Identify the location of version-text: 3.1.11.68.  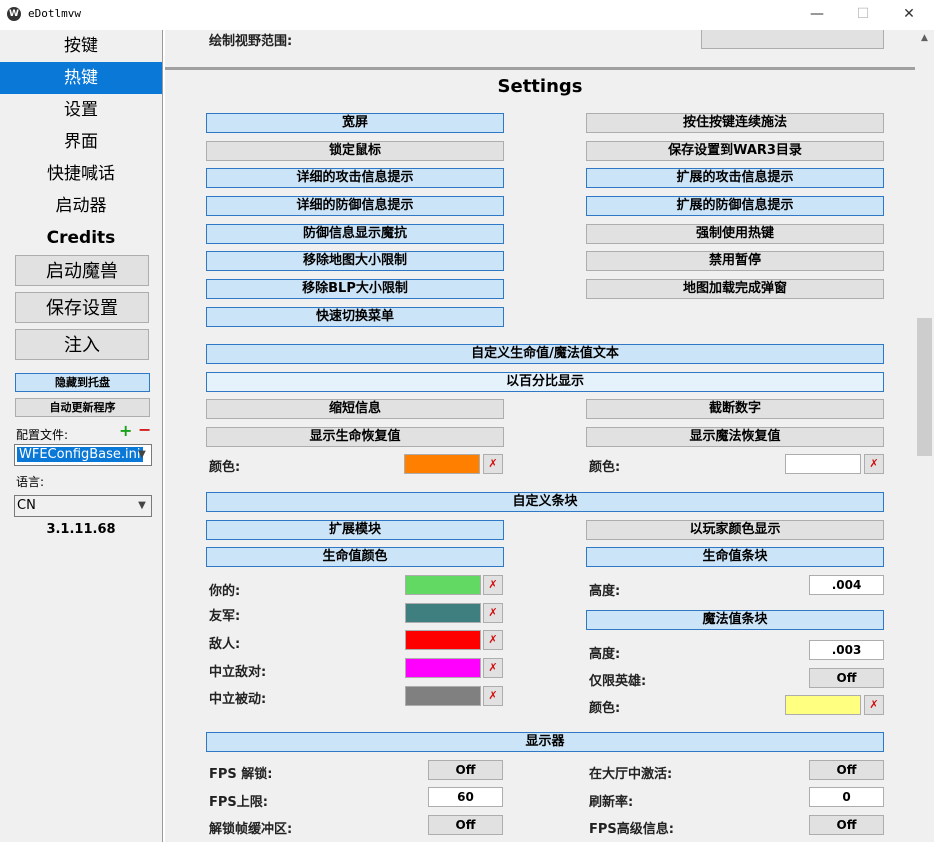
(81, 529).